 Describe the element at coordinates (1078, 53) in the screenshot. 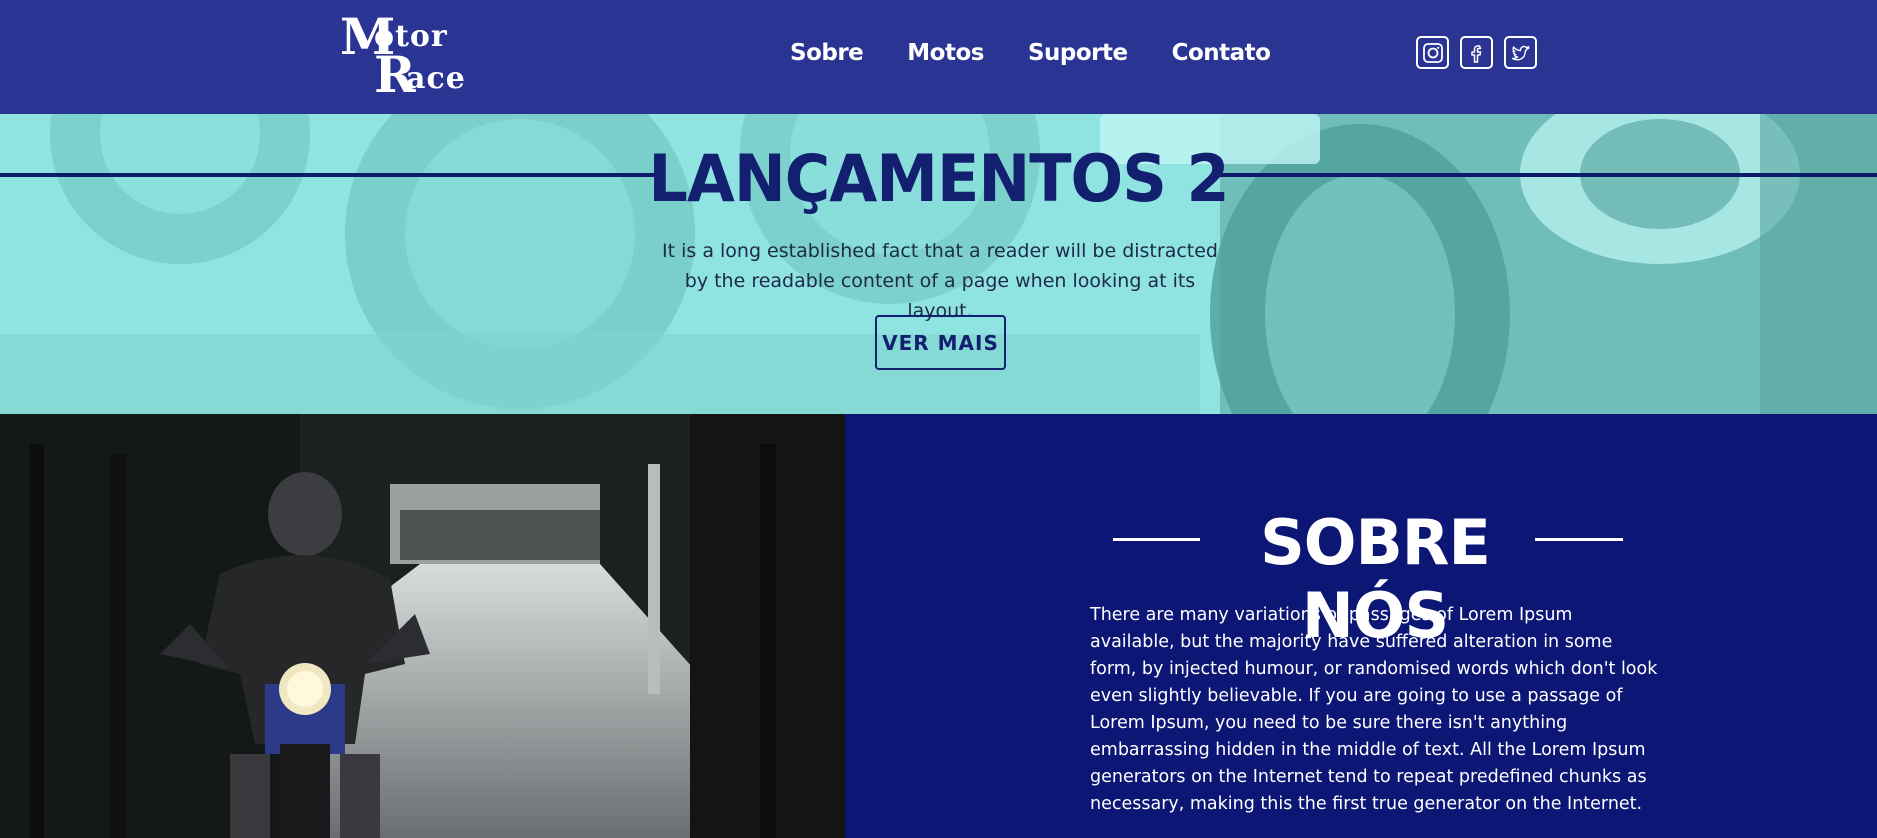

I see `nav-link-suporte: Suporte` at that location.